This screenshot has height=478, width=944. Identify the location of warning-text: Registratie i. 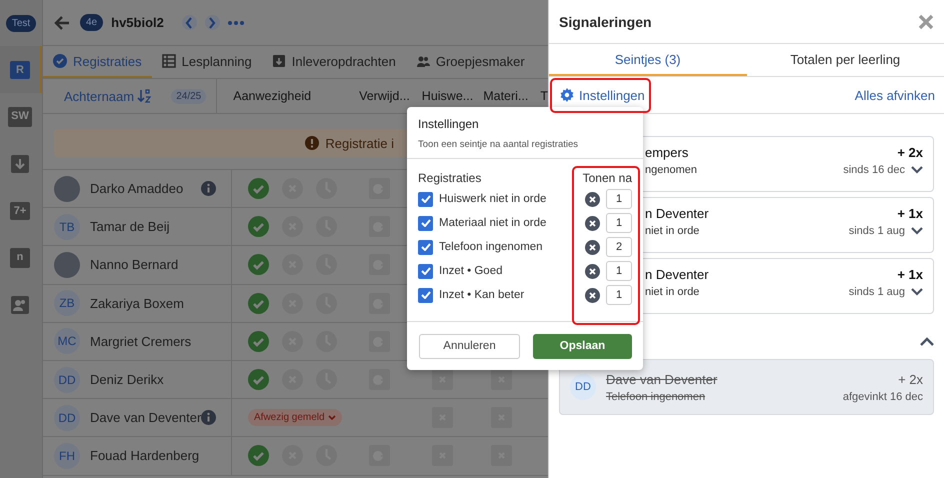
(359, 143).